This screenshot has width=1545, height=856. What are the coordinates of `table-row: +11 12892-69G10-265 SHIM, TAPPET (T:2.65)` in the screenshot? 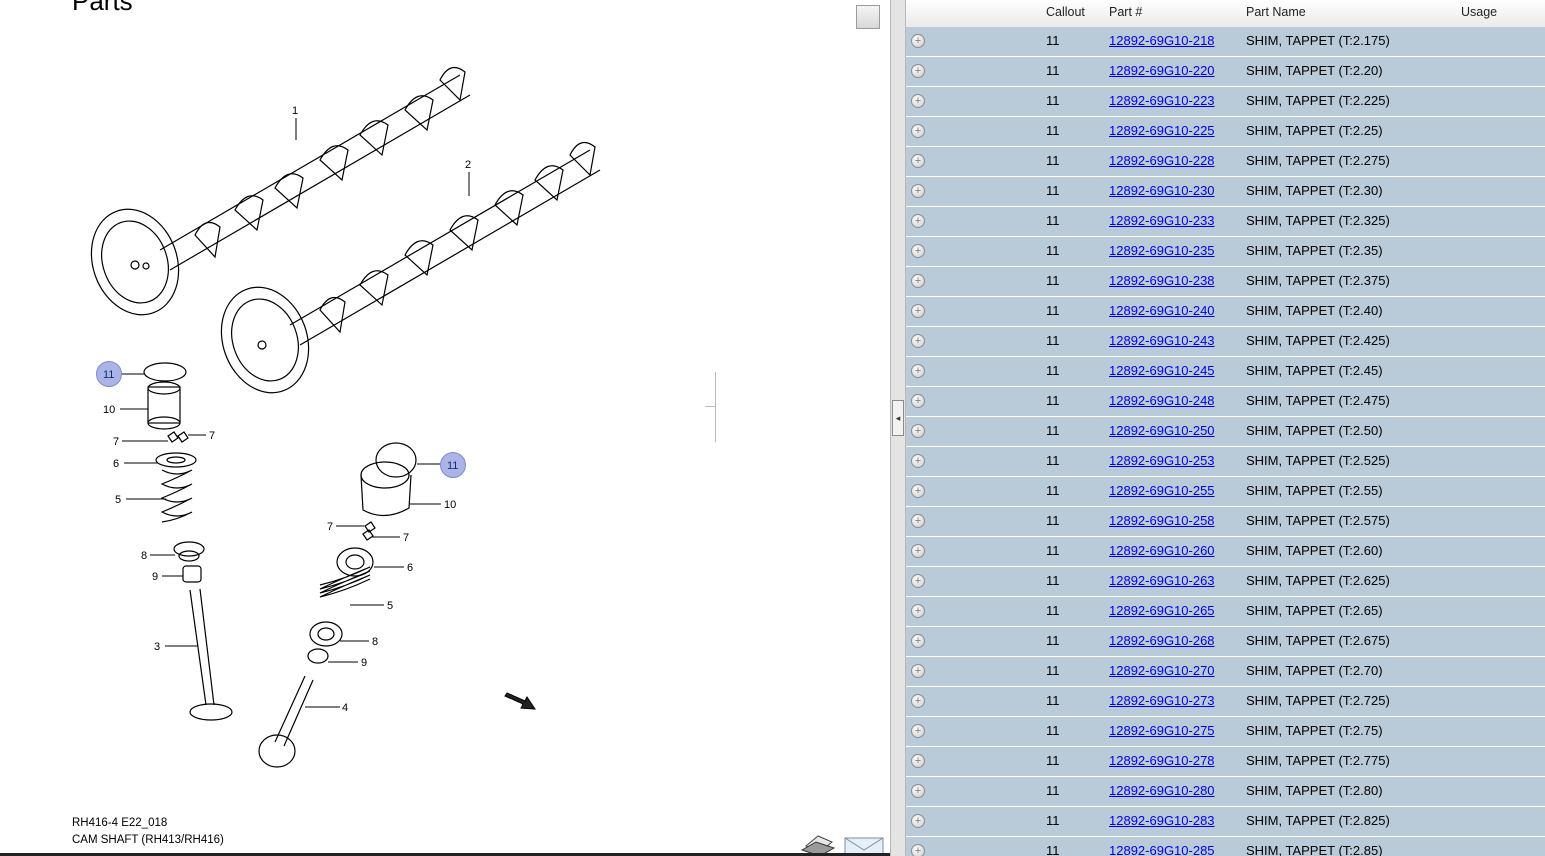 It's located at (1225, 612).